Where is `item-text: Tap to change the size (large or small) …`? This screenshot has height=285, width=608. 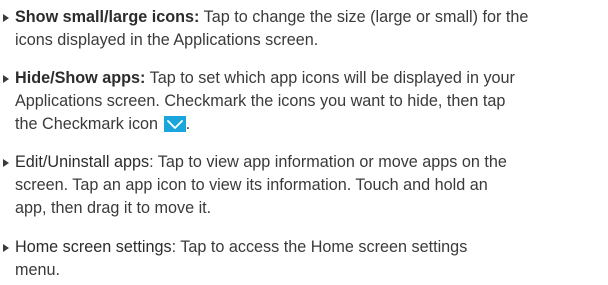
item-text: Tap to change the size (large or small) … is located at coordinates (364, 17).